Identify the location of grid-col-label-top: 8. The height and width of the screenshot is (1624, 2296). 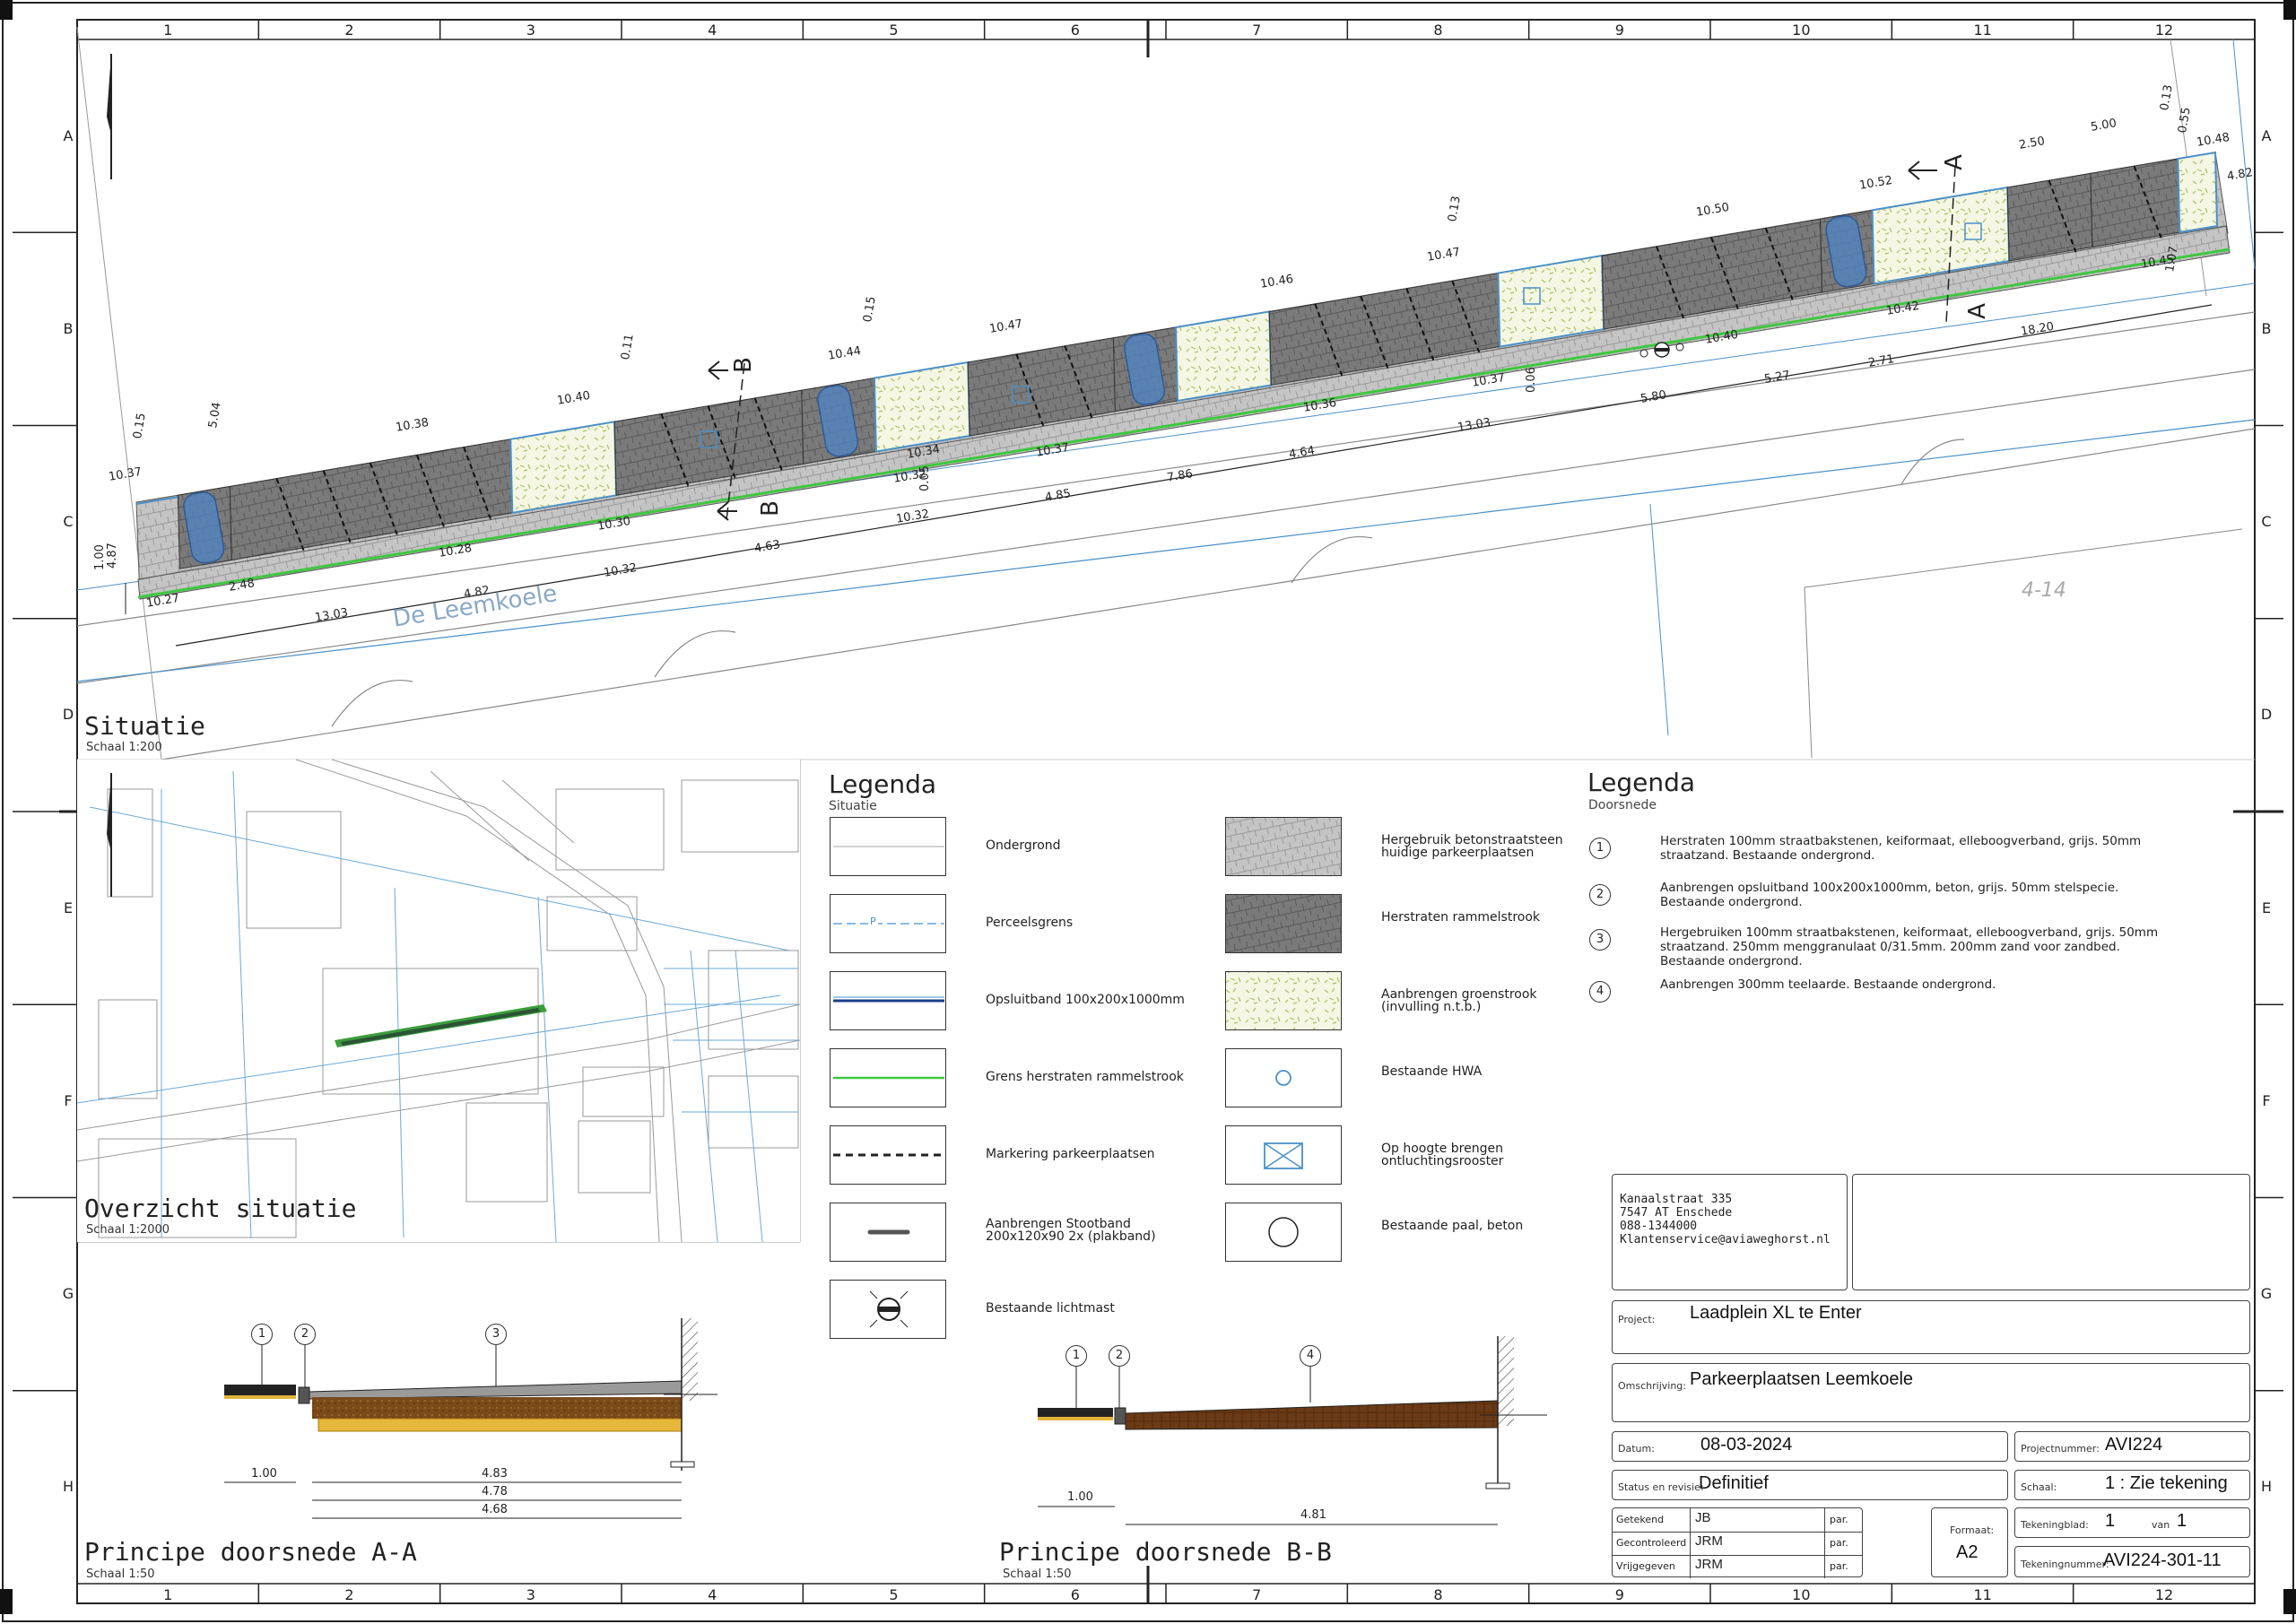
(1438, 30).